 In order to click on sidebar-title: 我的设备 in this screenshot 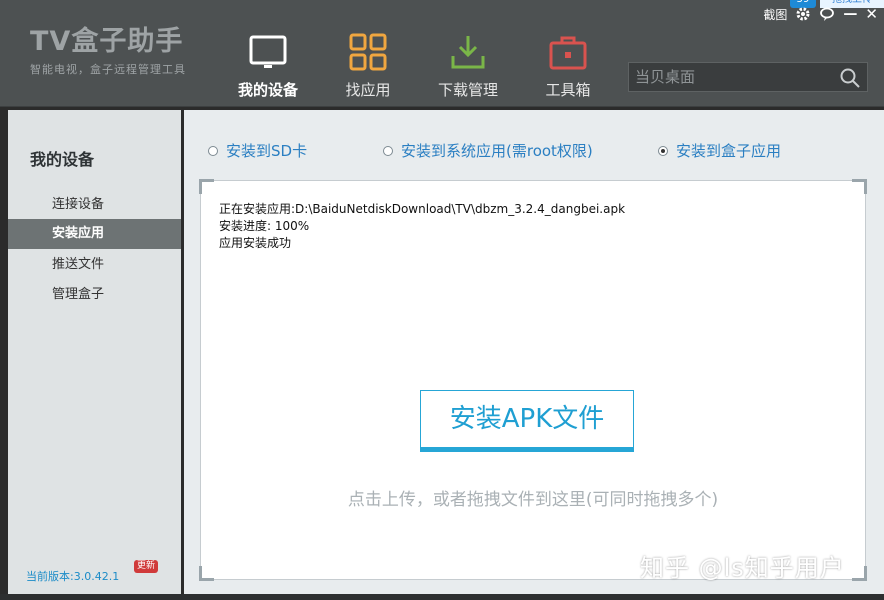, I will do `click(62, 159)`.